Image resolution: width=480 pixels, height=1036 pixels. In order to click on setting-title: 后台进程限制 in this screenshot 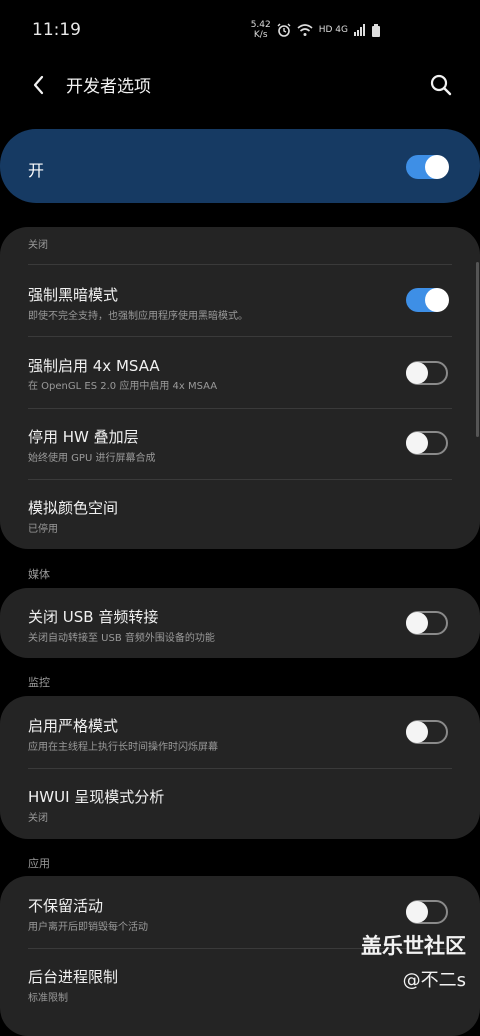, I will do `click(73, 977)`.